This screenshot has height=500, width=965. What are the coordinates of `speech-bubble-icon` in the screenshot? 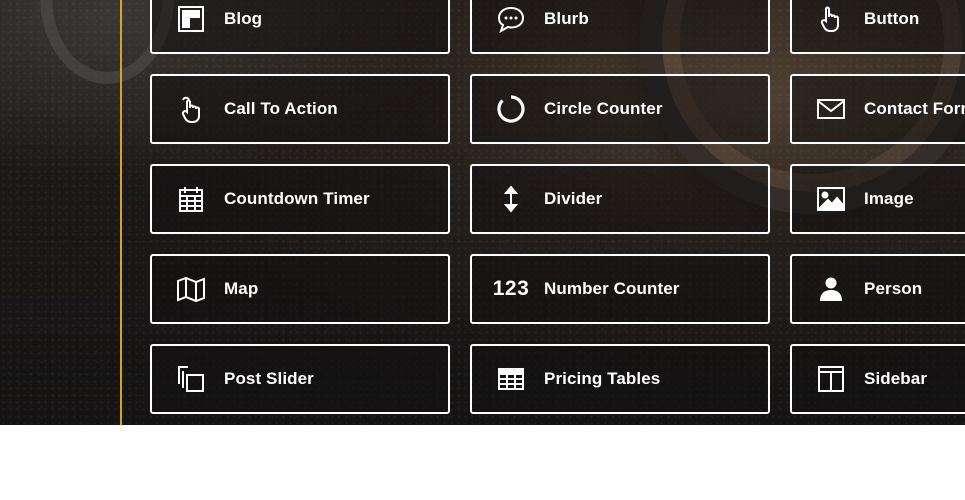 It's located at (511, 19).